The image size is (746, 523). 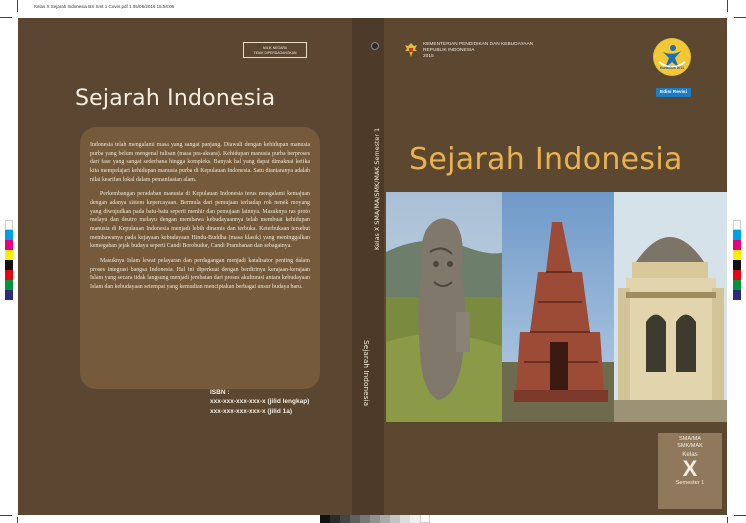 I want to click on edition-badge: Edisi Revisi, so click(x=673, y=92).